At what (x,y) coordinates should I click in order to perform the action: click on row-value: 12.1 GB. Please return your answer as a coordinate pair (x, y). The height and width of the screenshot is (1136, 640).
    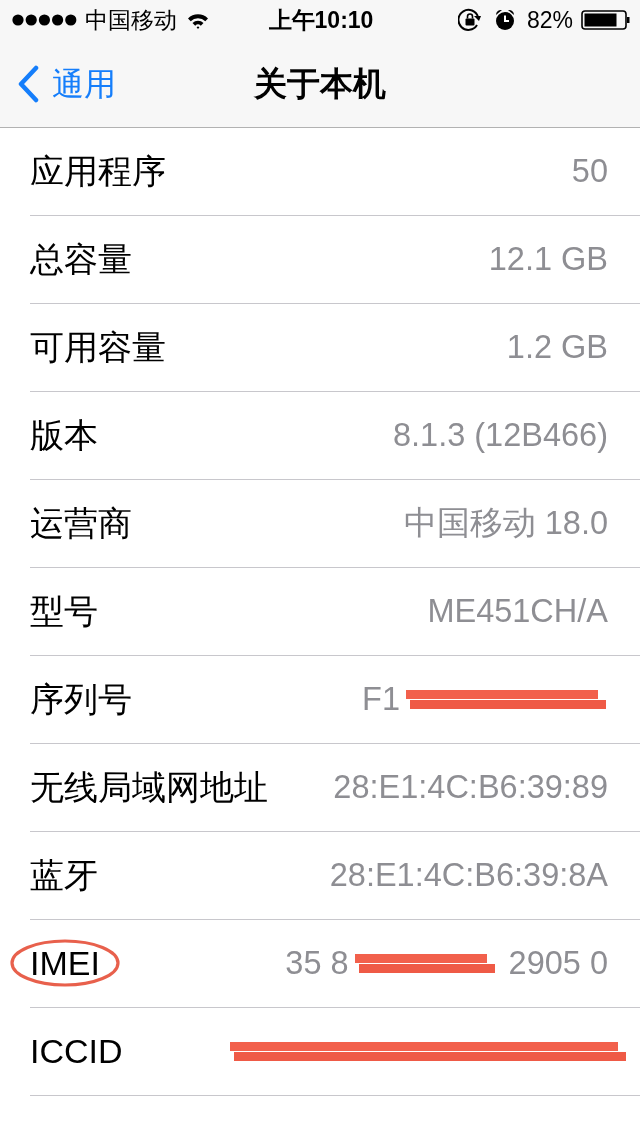
    Looking at the image, I should click on (548, 260).